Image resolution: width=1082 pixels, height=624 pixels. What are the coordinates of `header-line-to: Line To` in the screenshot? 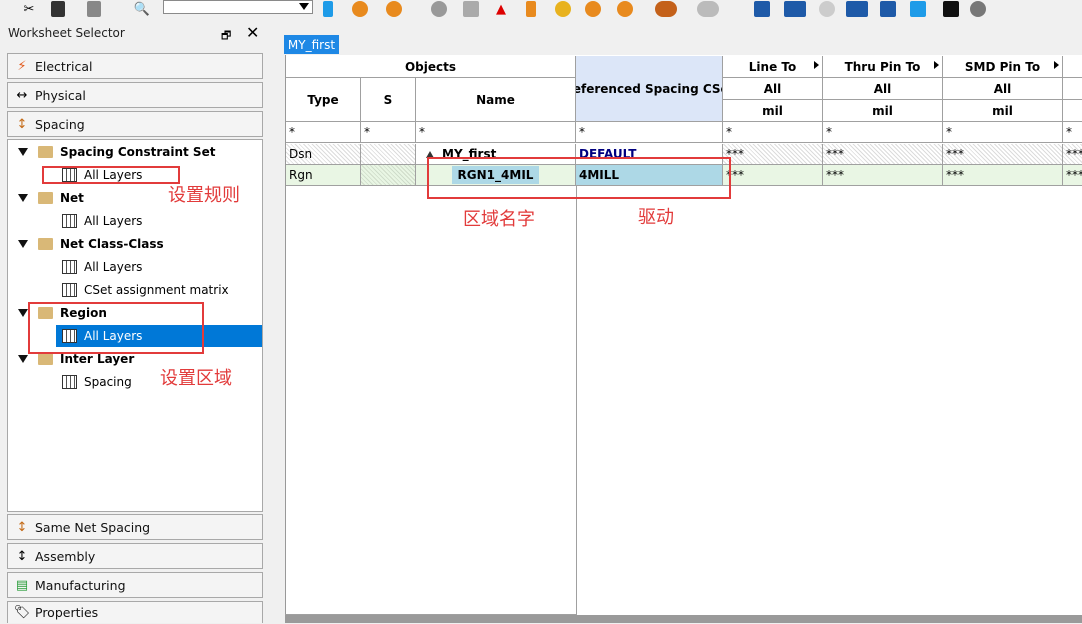 It's located at (773, 67).